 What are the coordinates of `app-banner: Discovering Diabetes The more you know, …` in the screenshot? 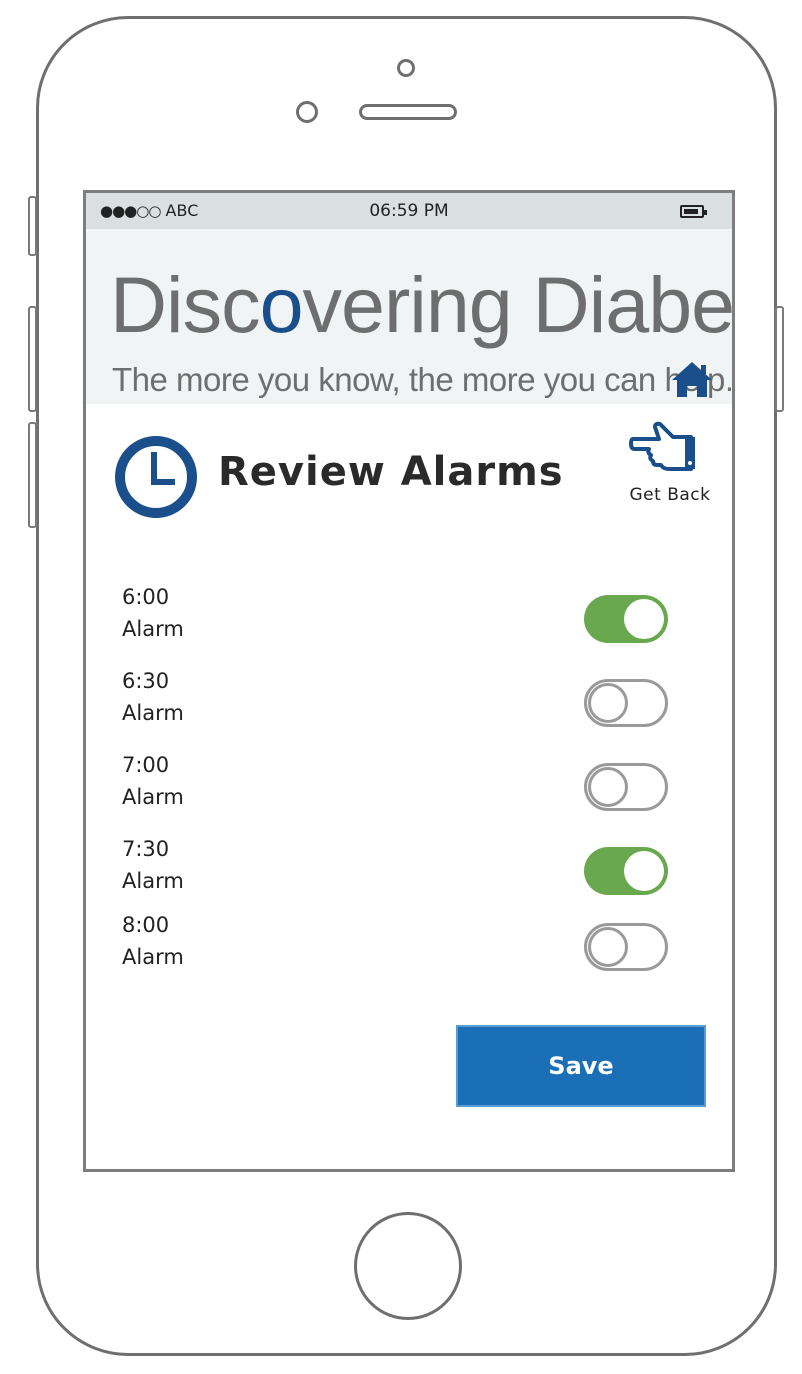 It's located at (409, 316).